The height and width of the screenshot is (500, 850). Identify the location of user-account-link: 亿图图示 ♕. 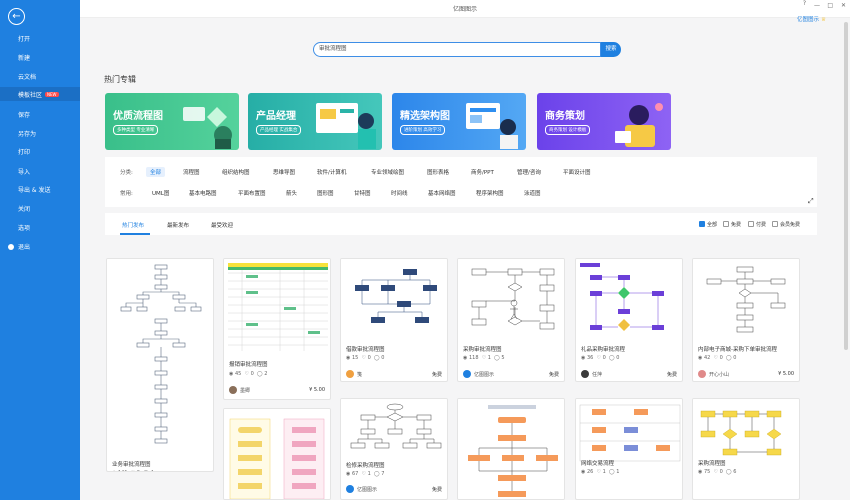
(811, 19).